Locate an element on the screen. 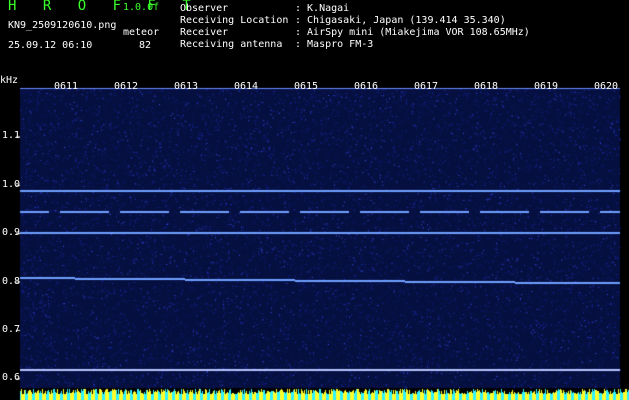 This screenshot has width=629, height=400. datetime-label: 25.09.12 06:10 is located at coordinates (50, 45).